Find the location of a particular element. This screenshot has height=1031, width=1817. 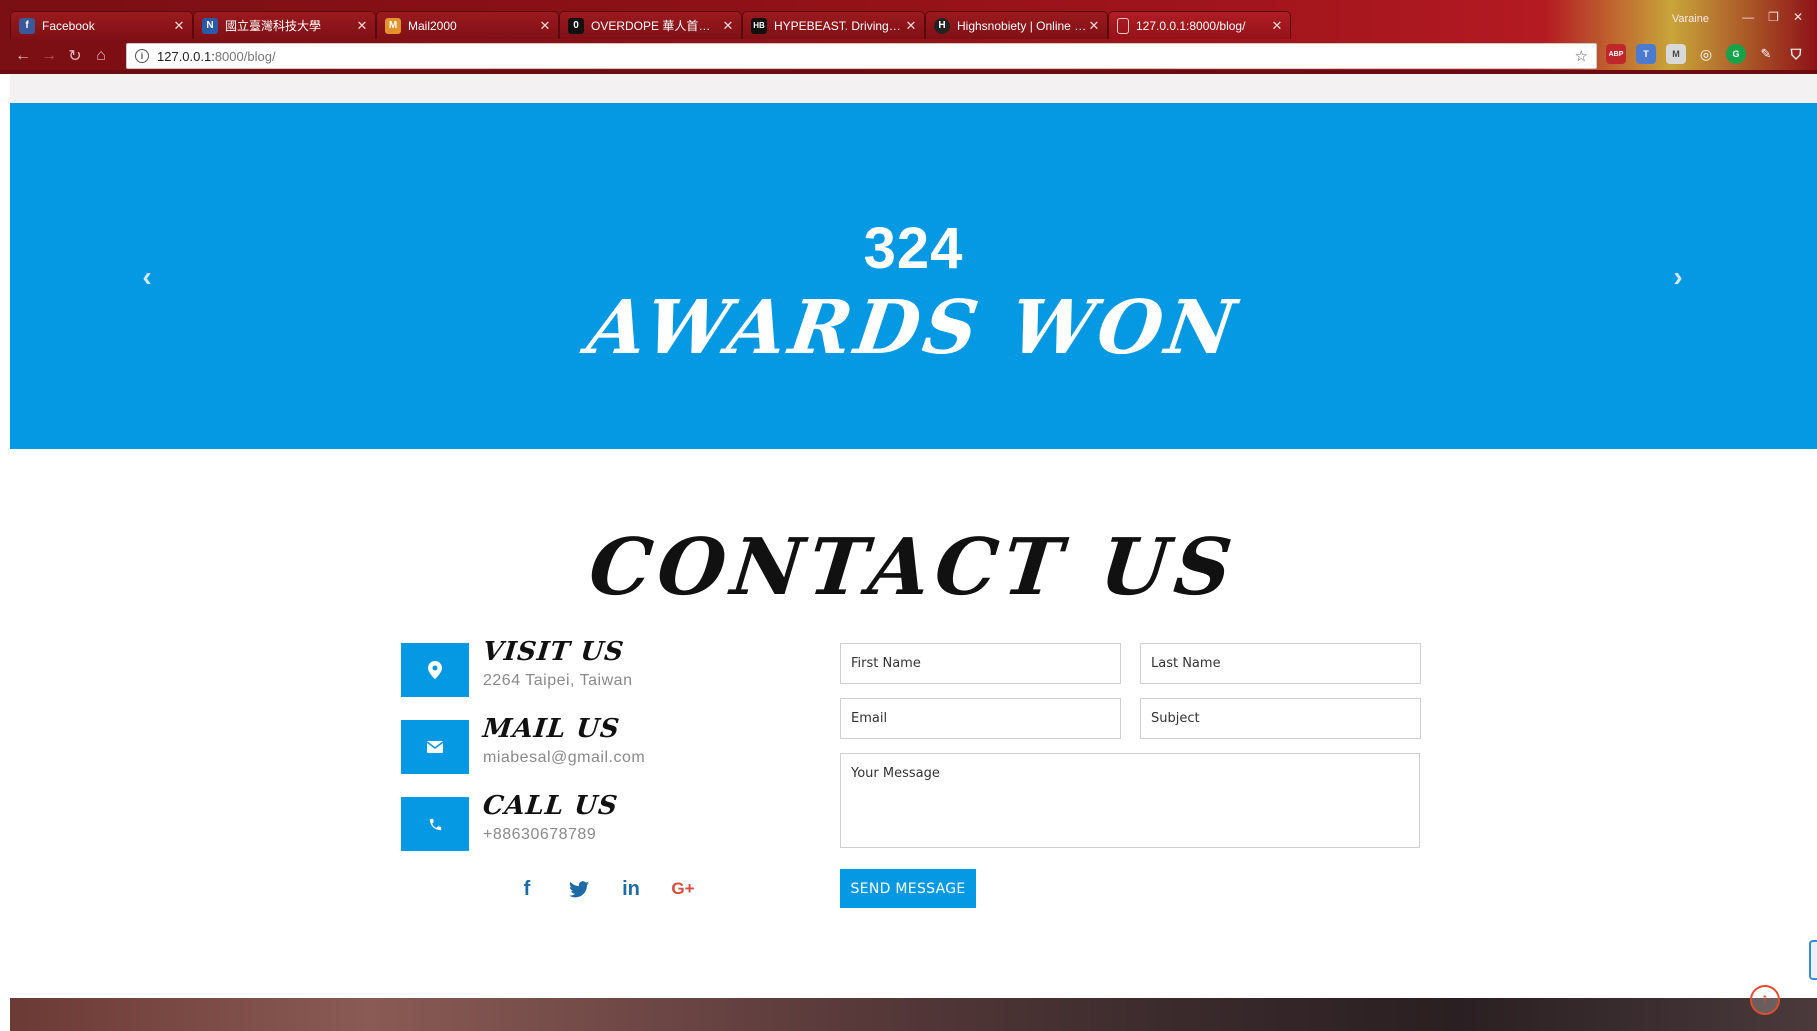

tab-title: Mail2000 is located at coordinates (432, 25).